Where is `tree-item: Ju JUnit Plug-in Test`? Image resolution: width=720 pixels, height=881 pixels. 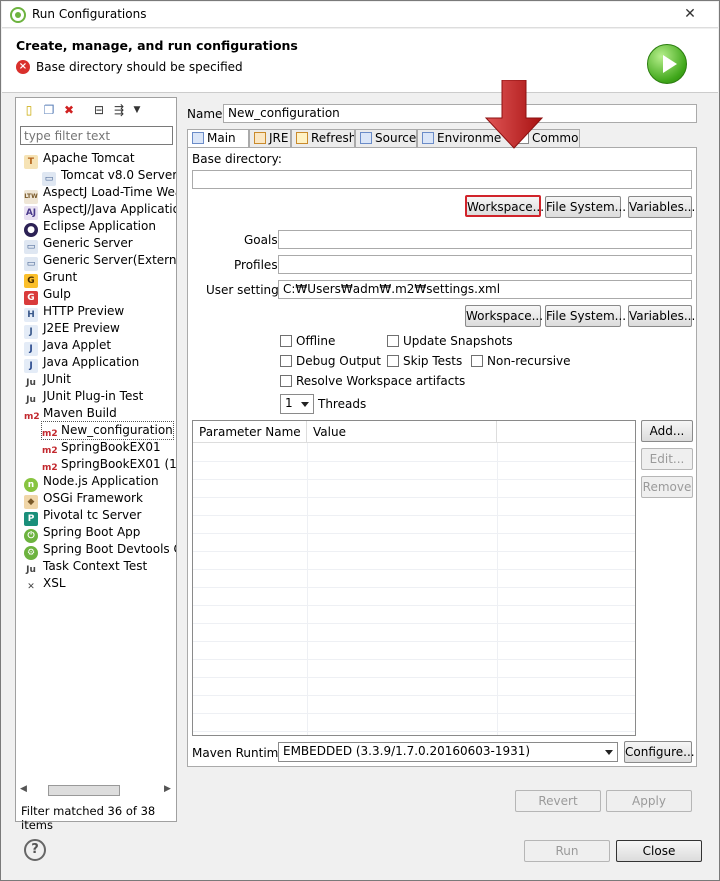
tree-item: Ju JUnit Plug-in Test is located at coordinates (83, 397).